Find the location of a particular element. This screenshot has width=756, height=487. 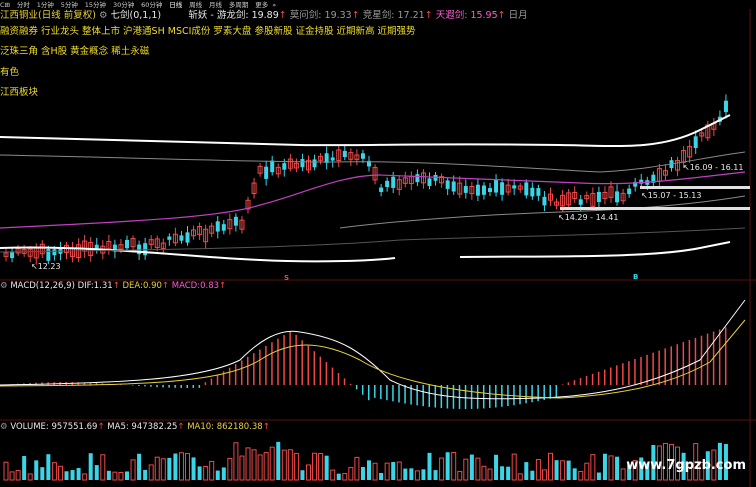

range-label-1: ↖14.29 - 14.41 is located at coordinates (588, 217).